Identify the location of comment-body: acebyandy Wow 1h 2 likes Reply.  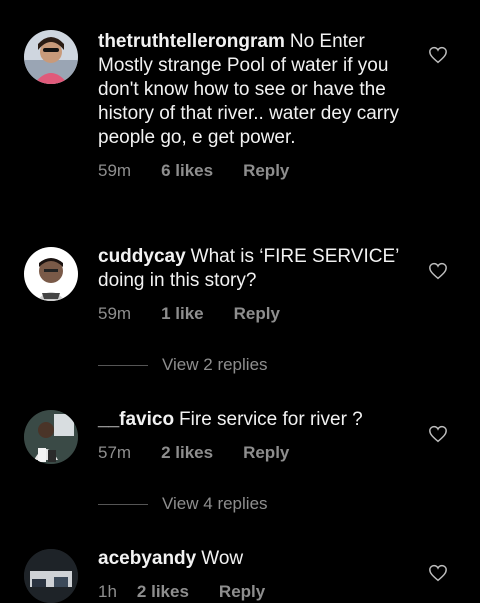
(257, 574).